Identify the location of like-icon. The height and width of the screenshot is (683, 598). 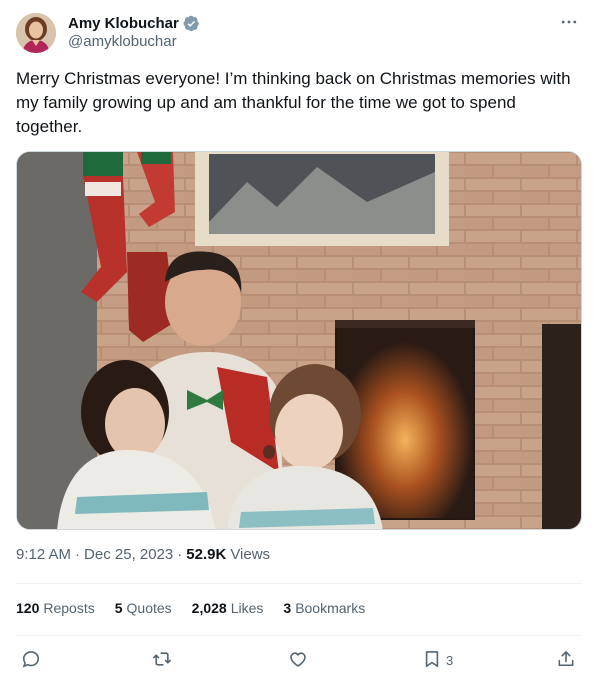
(298, 660).